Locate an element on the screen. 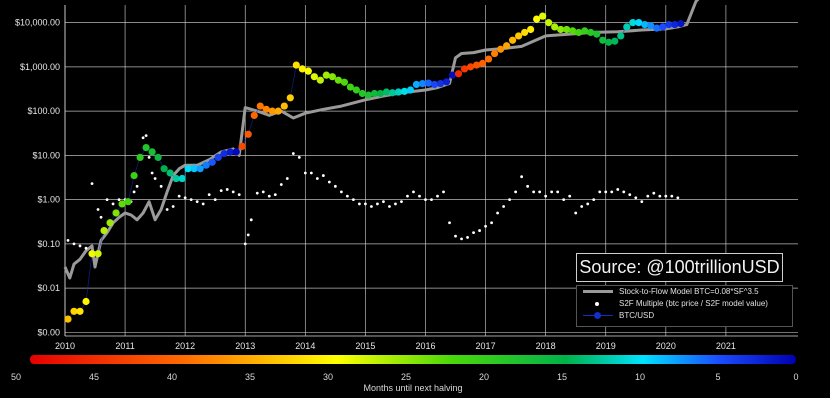 Image resolution: width=830 pixels, height=410 pixels. colorbar-tick-label: 45 is located at coordinates (94, 377).